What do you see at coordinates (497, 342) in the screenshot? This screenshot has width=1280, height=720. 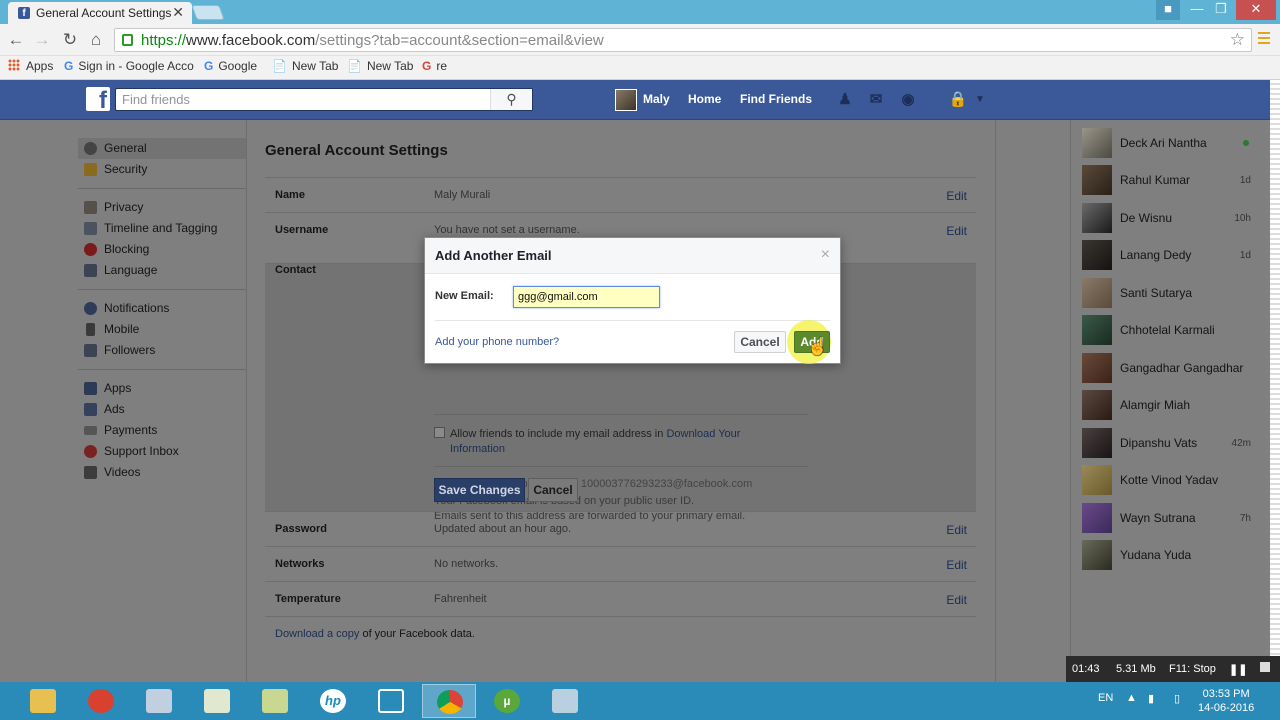 I see `add-phone-link: Add your phone number?` at bounding box center [497, 342].